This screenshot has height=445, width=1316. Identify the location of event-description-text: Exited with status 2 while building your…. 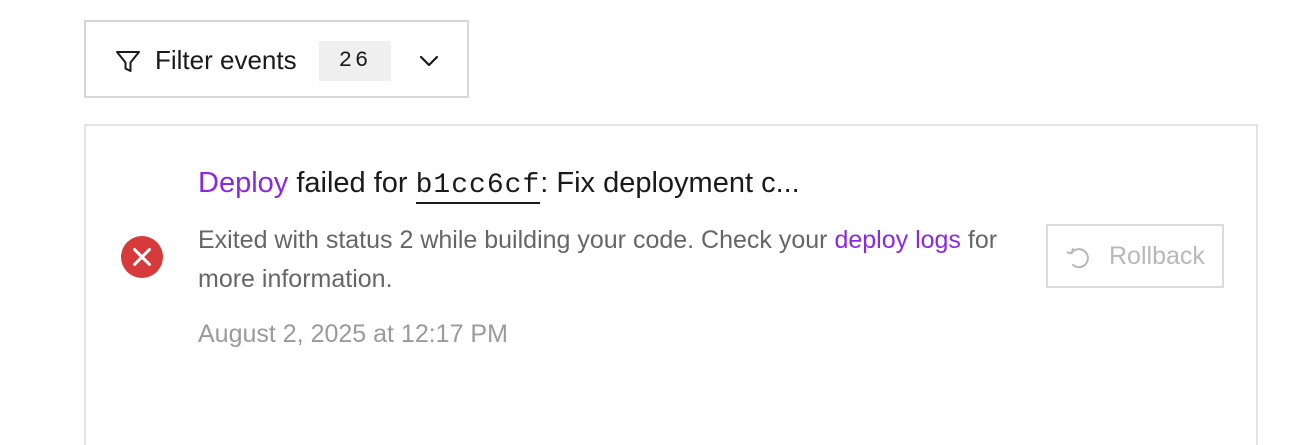
(516, 240).